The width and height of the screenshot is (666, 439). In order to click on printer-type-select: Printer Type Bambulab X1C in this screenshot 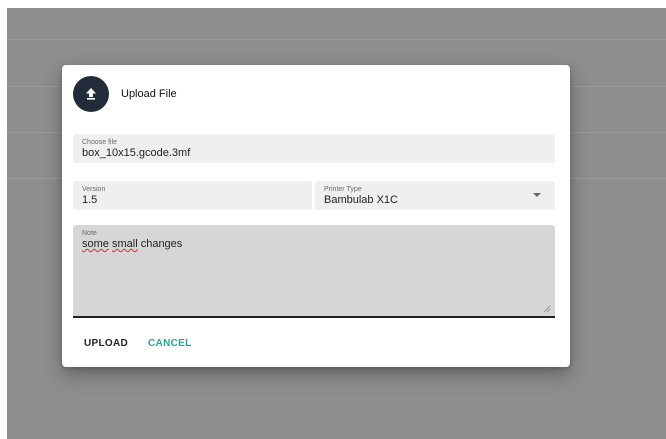, I will do `click(435, 195)`.